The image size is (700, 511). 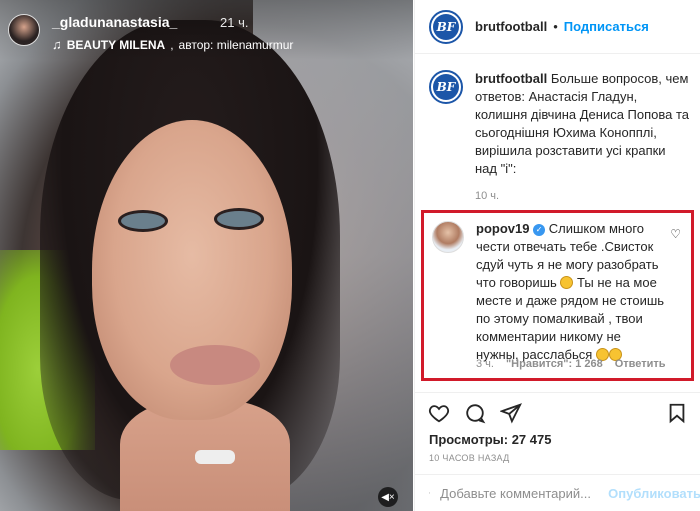 What do you see at coordinates (143, 221) in the screenshot?
I see `left-eye` at bounding box center [143, 221].